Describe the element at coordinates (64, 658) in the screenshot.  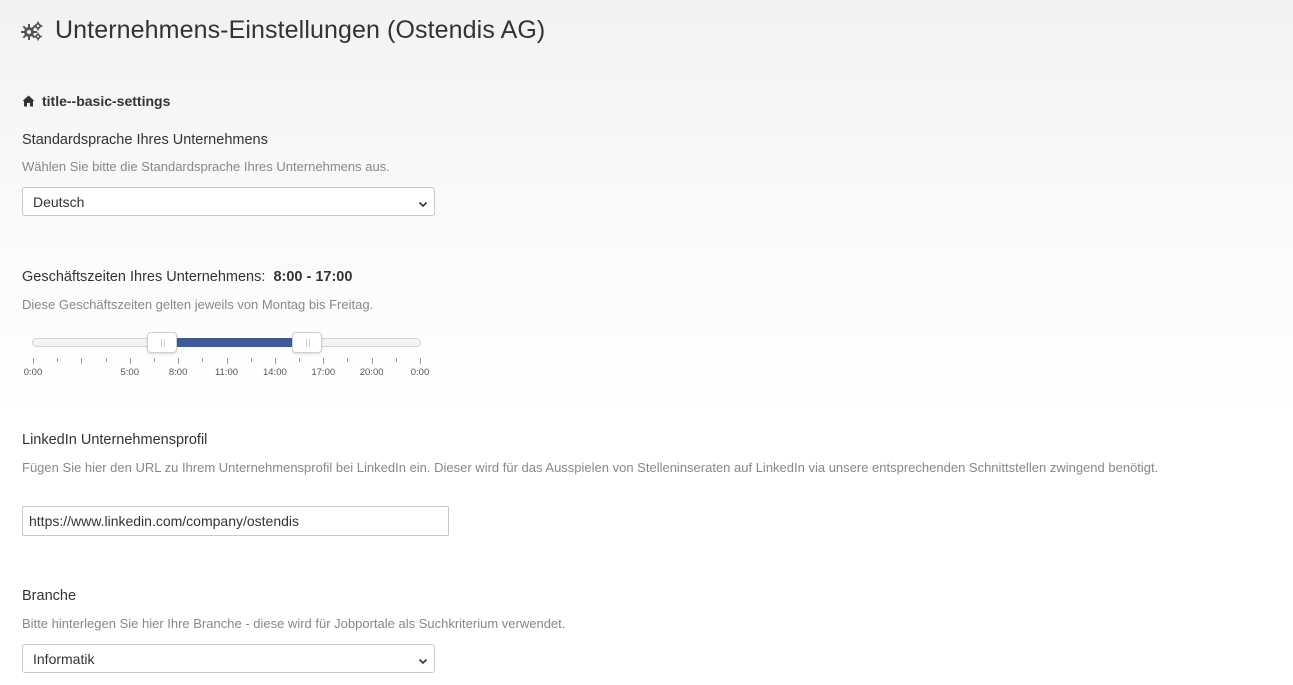
I see `industry-select-value: Informatik` at that location.